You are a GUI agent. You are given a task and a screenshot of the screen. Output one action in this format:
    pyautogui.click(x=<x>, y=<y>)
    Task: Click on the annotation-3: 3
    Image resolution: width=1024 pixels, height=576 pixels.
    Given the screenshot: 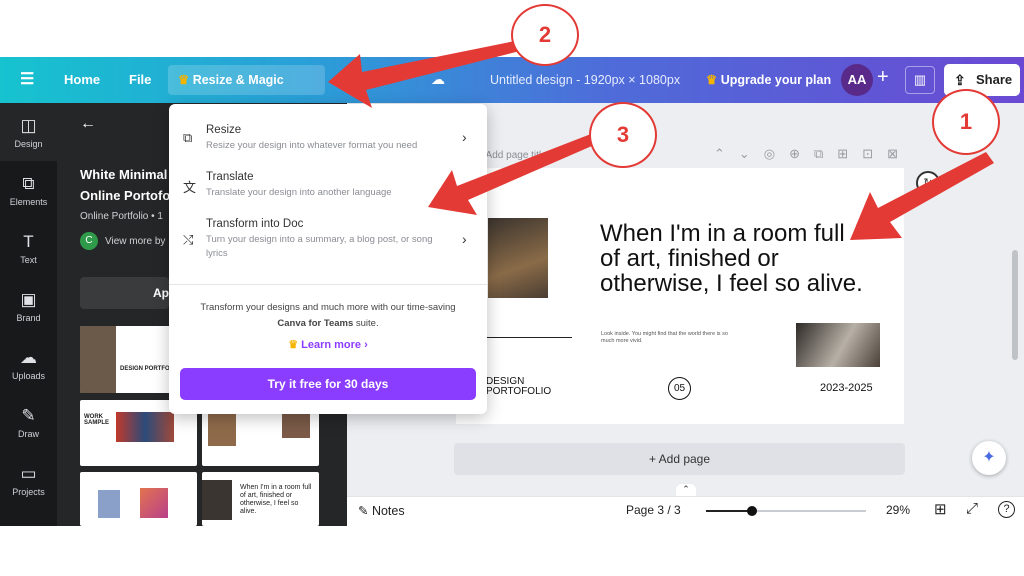 What is the action you would take?
    pyautogui.click(x=623, y=135)
    